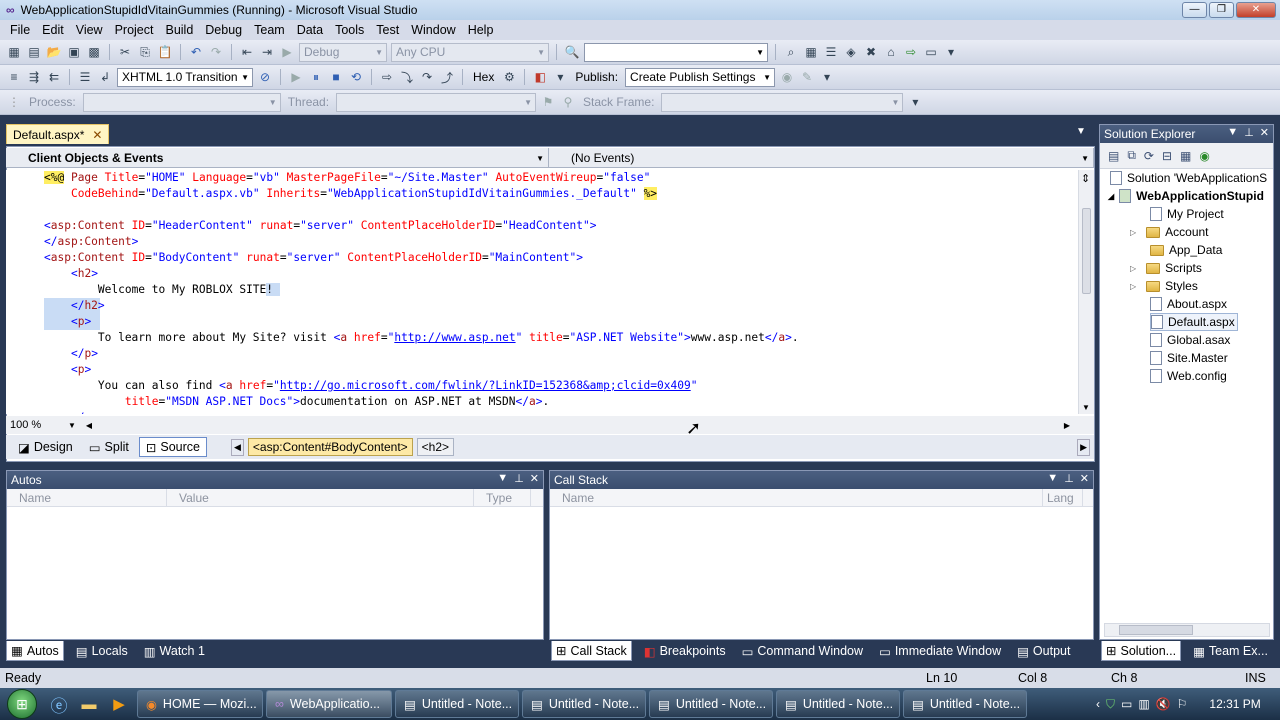 The width and height of the screenshot is (1280, 720). Describe the element at coordinates (165, 52) in the screenshot. I see `paste-icon: 📋` at that location.